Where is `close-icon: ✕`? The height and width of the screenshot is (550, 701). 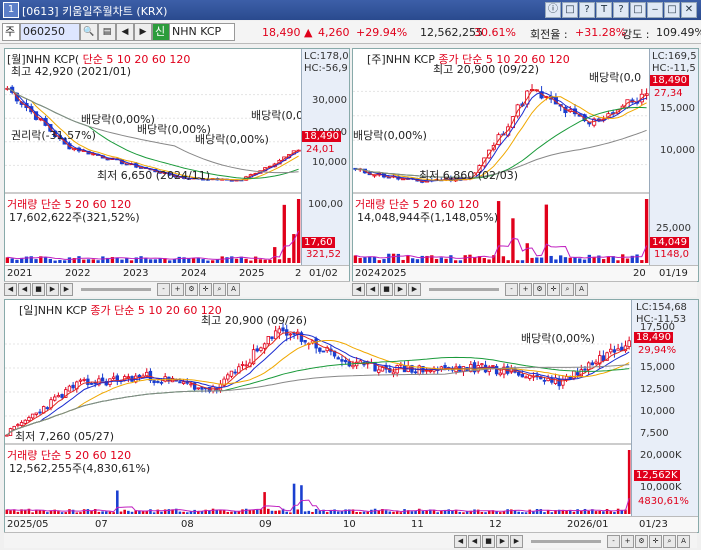 close-icon: ✕ is located at coordinates (689, 10).